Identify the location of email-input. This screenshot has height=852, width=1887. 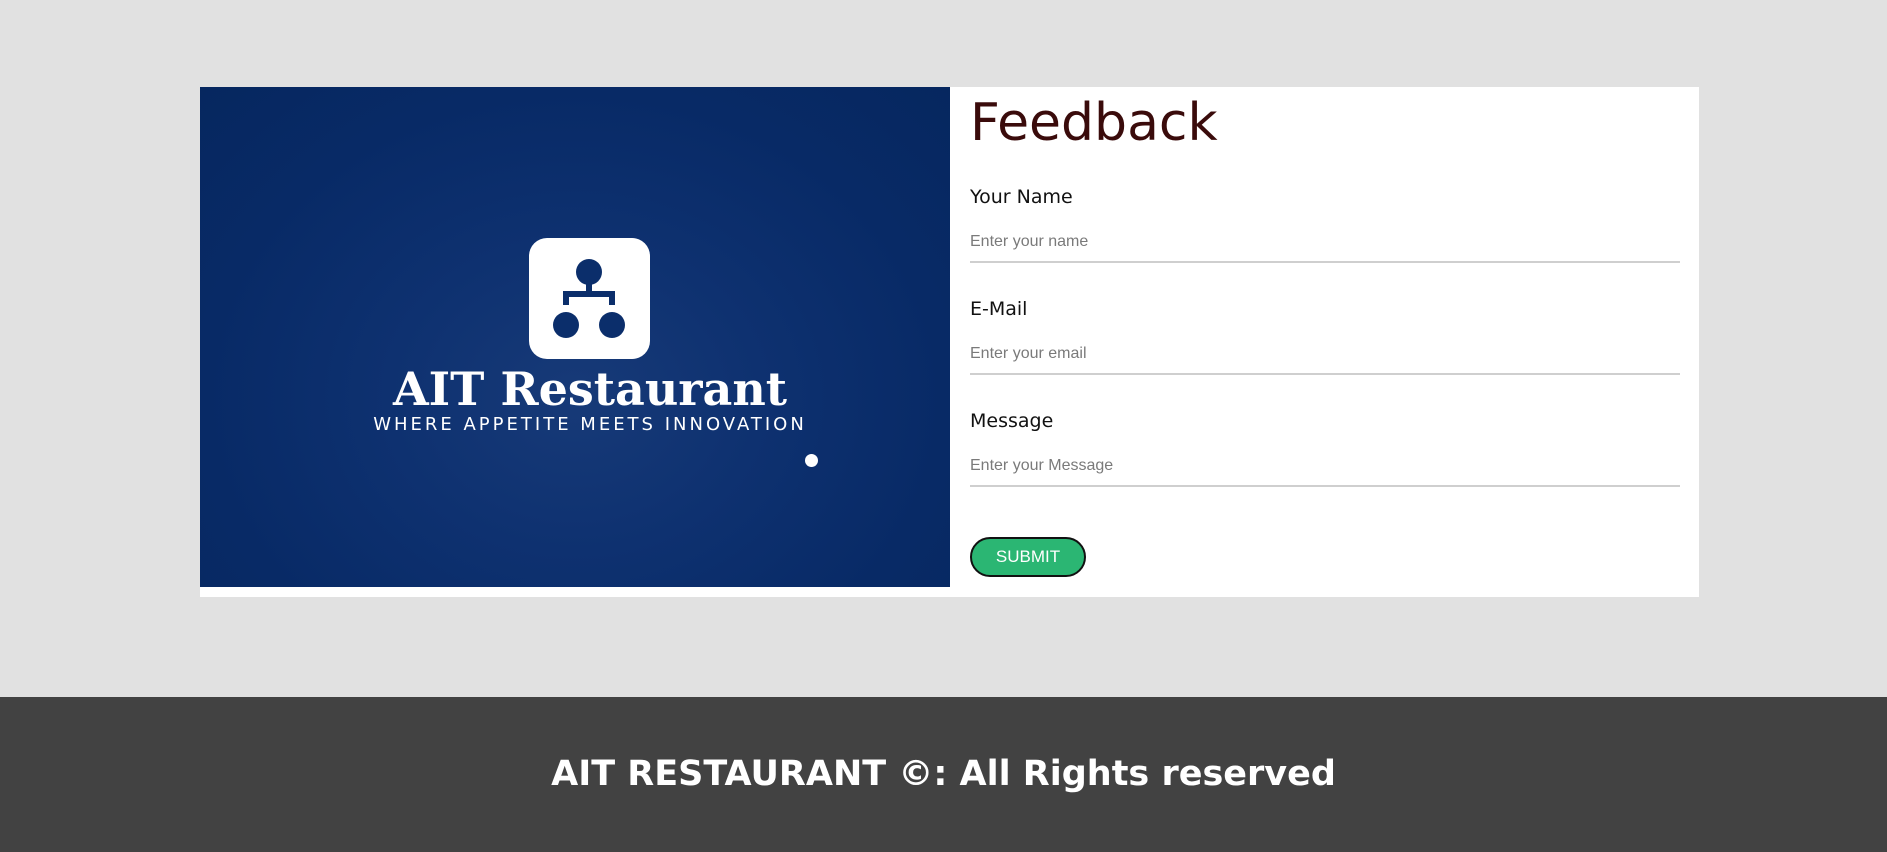
(1325, 355).